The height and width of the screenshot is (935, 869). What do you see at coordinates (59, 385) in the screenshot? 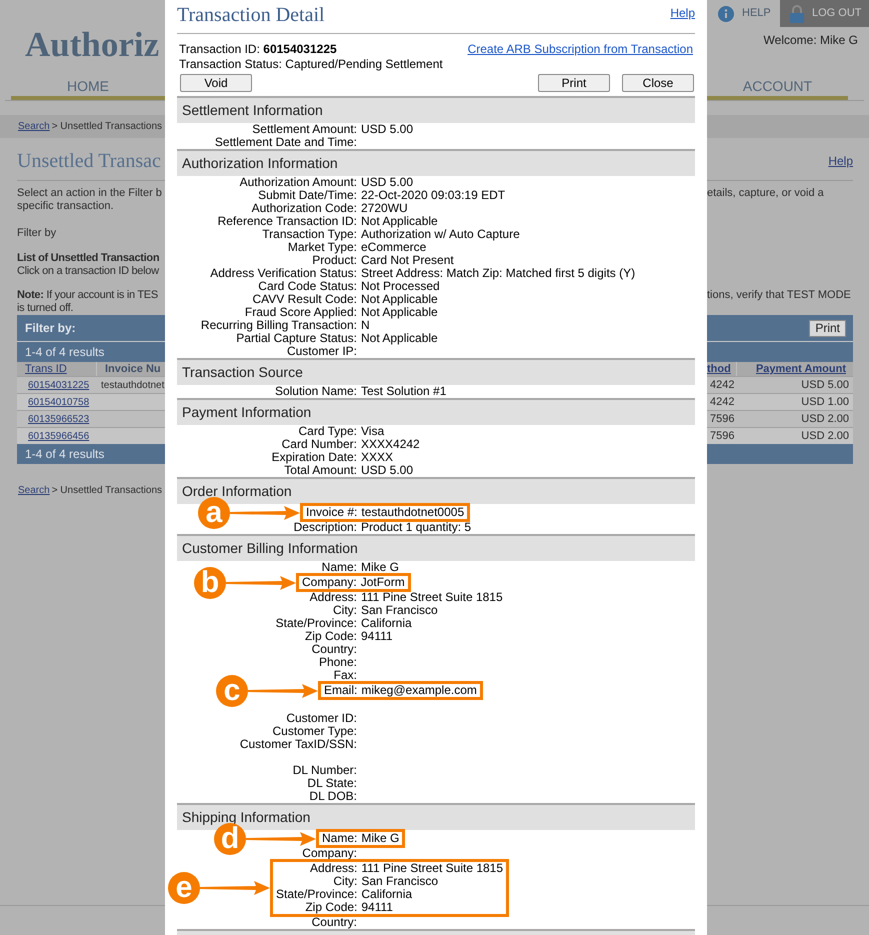
I see `link: 60154031225` at bounding box center [59, 385].